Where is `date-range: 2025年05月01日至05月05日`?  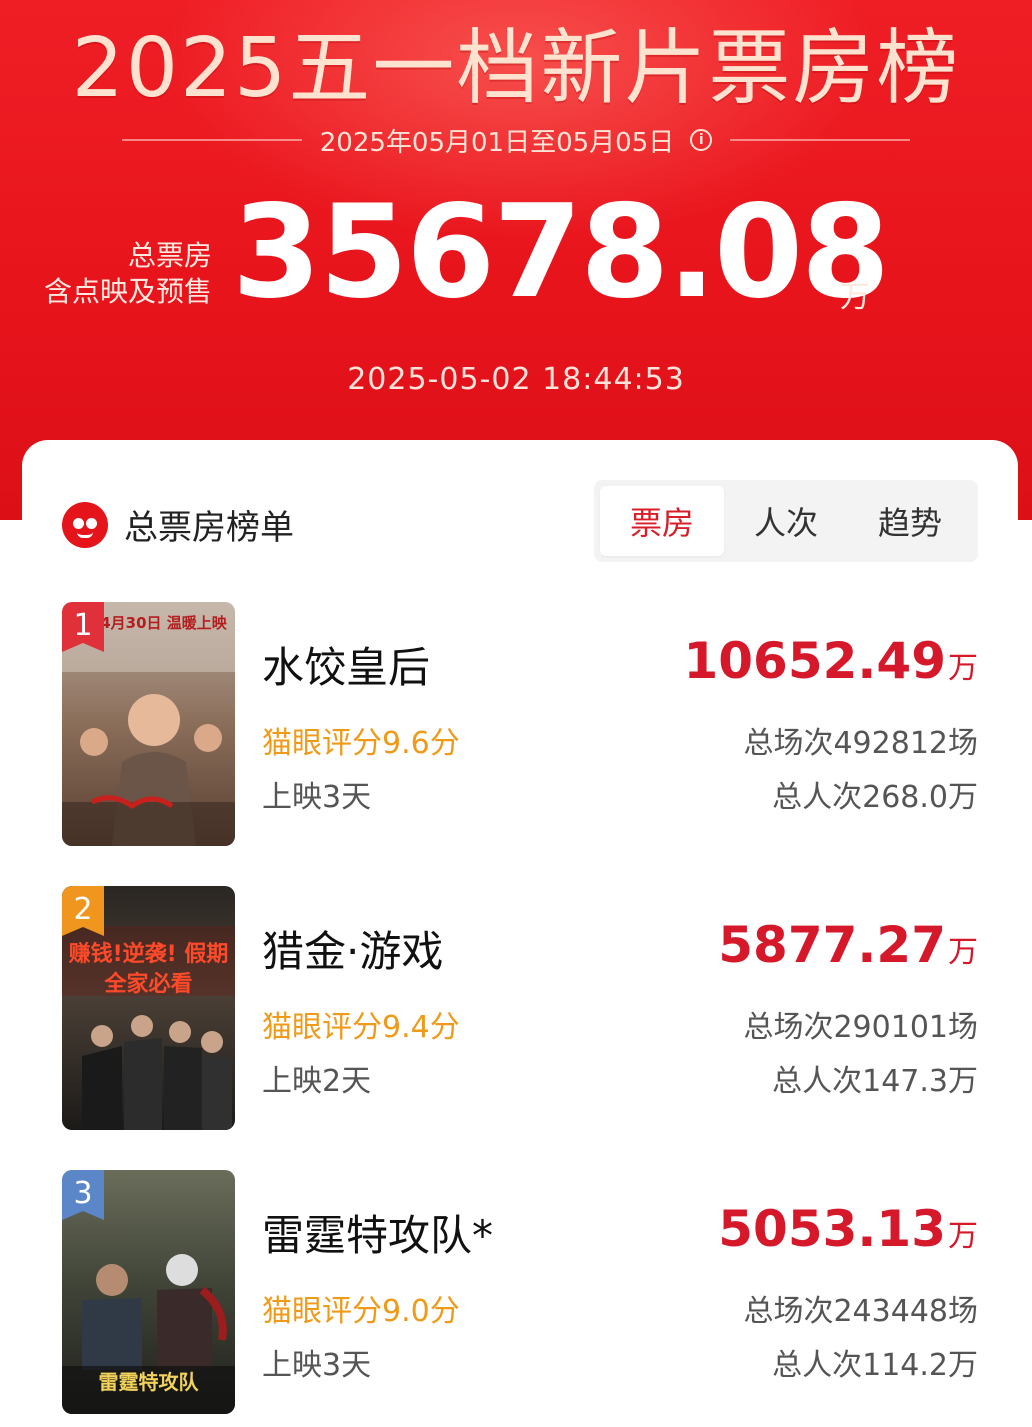
date-range: 2025年05月01日至05月05日 is located at coordinates (497, 142).